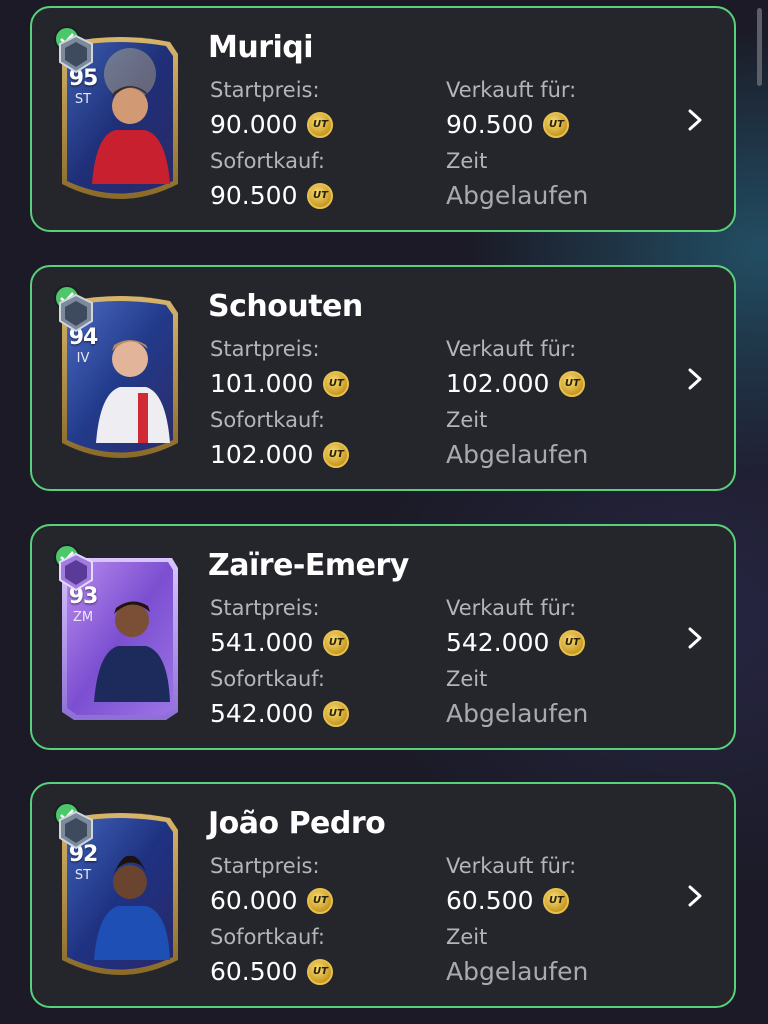 The width and height of the screenshot is (768, 1024). What do you see at coordinates (119, 636) in the screenshot?
I see `player-card: 93 ZM` at bounding box center [119, 636].